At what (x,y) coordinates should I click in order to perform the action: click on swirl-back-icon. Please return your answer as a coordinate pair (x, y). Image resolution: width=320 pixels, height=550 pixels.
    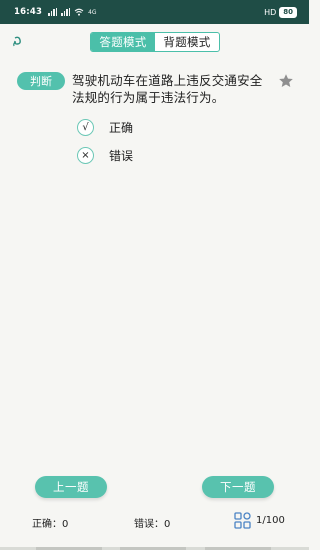
    Looking at the image, I should click on (18, 42).